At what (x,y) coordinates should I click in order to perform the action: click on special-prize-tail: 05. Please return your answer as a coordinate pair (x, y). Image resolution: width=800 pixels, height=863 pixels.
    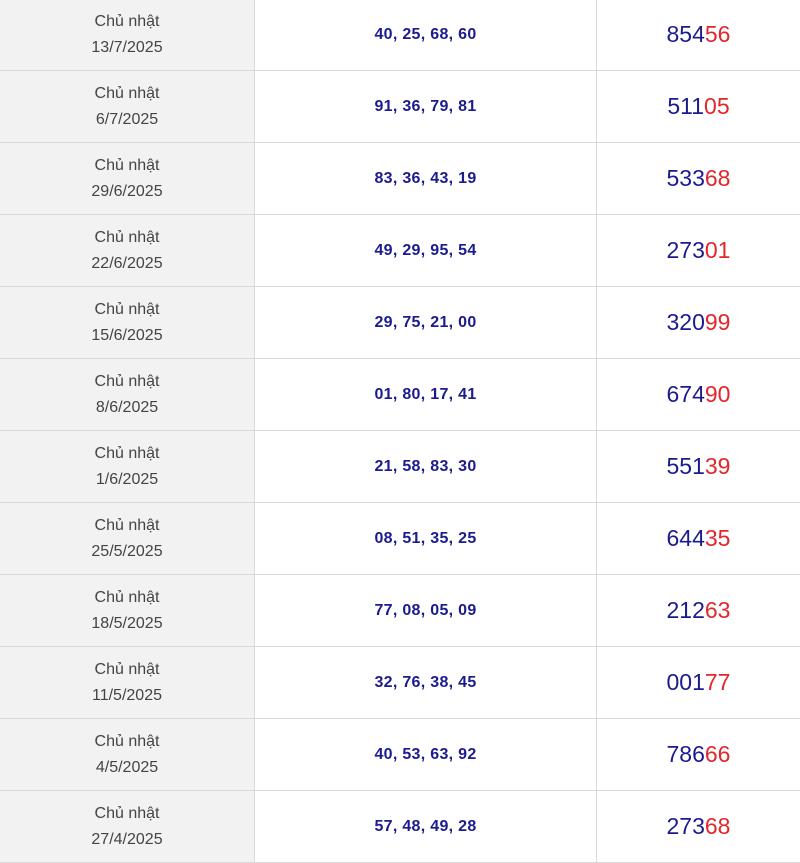
    Looking at the image, I should click on (717, 106).